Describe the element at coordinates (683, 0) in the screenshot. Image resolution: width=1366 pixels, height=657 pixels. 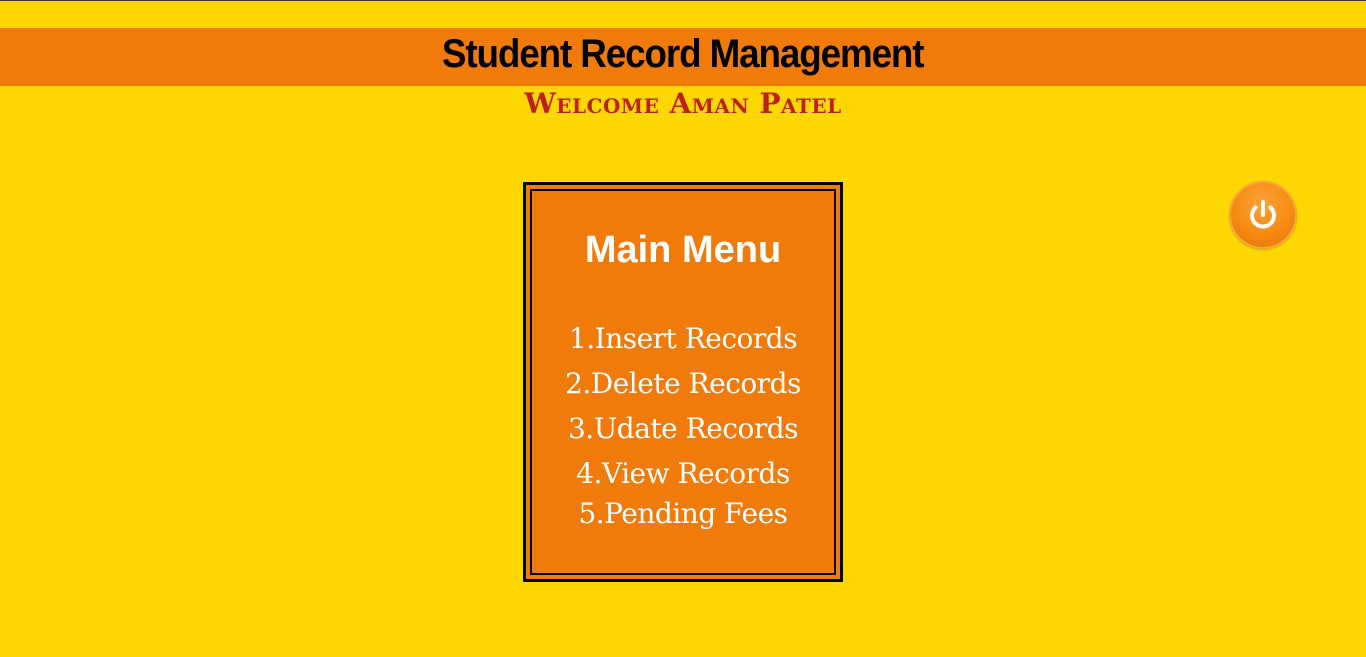
I see `top-divider` at that location.